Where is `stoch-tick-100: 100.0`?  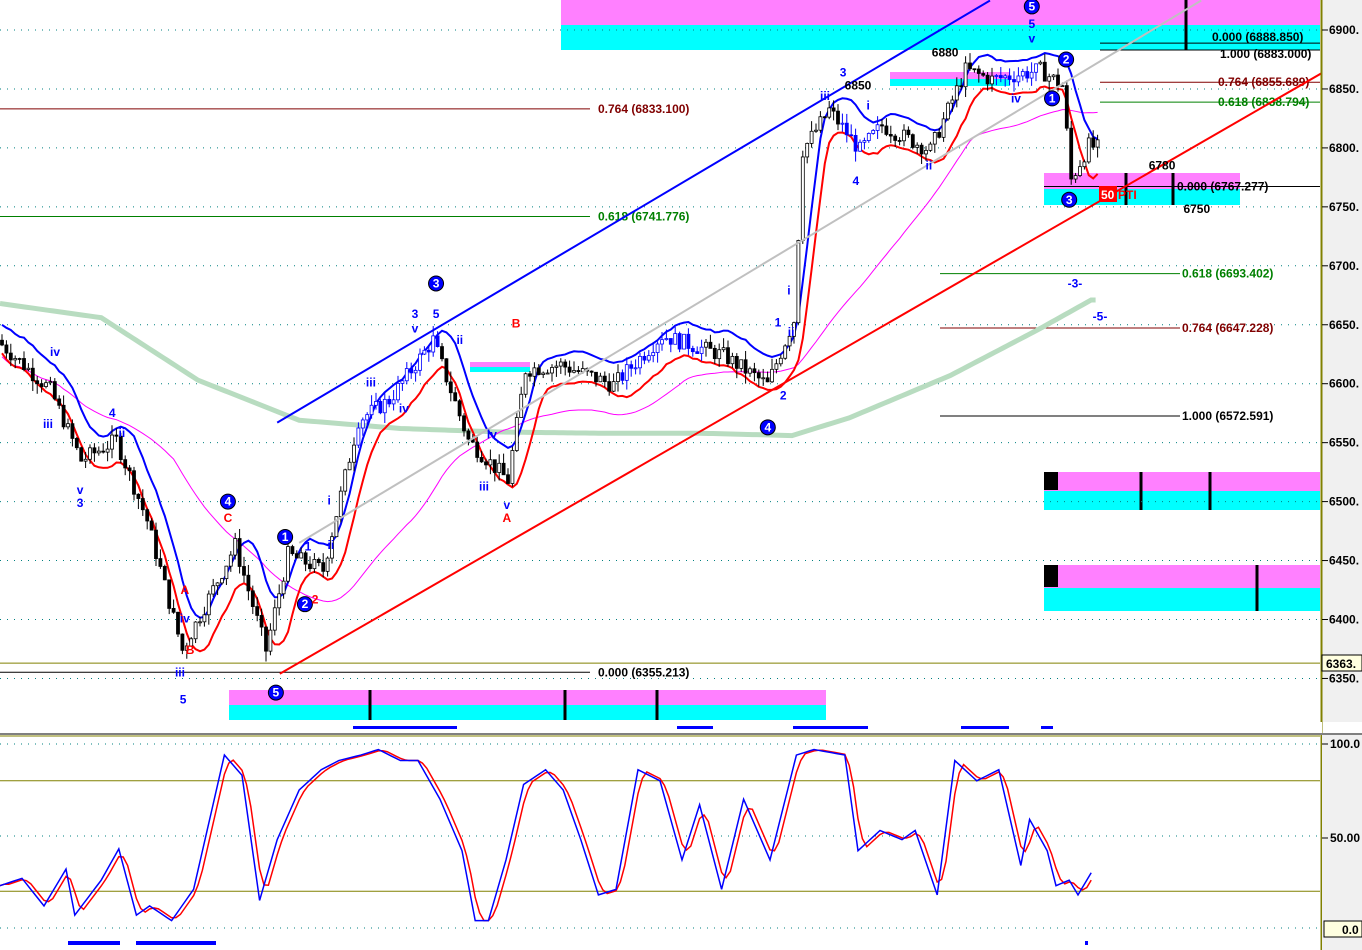
stoch-tick-100: 100.0 is located at coordinates (1345, 744).